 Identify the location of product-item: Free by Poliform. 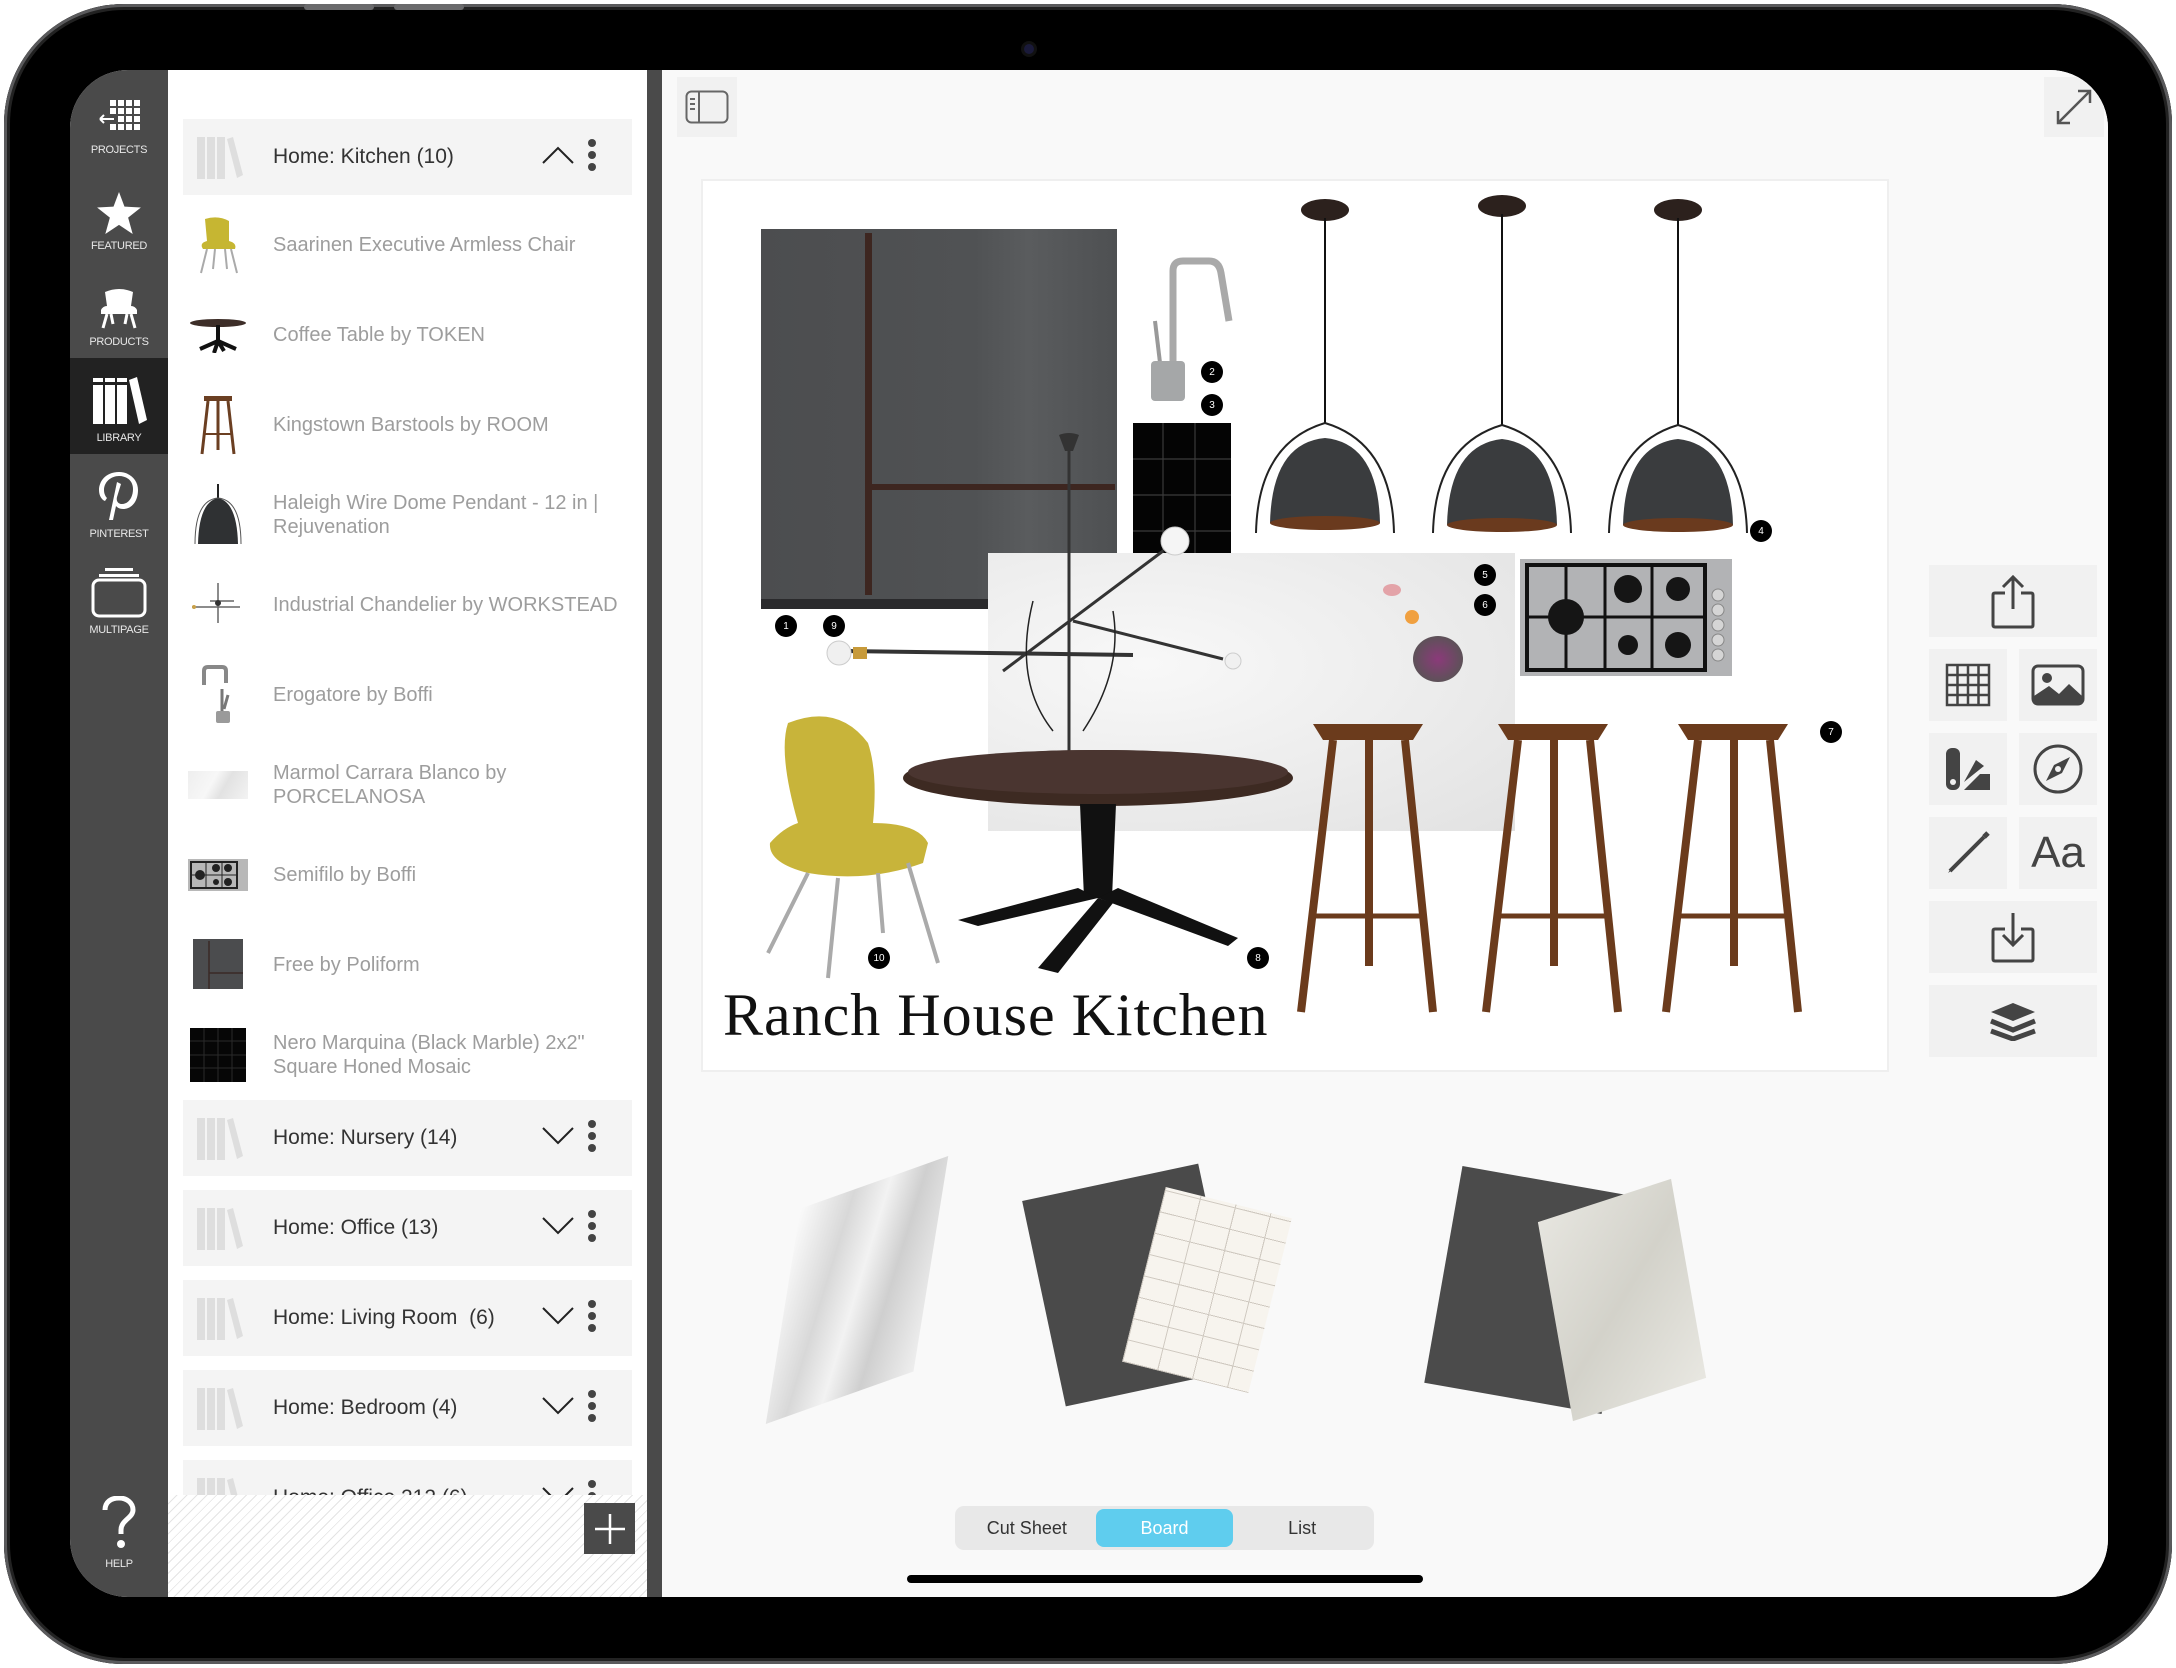
(407, 965).